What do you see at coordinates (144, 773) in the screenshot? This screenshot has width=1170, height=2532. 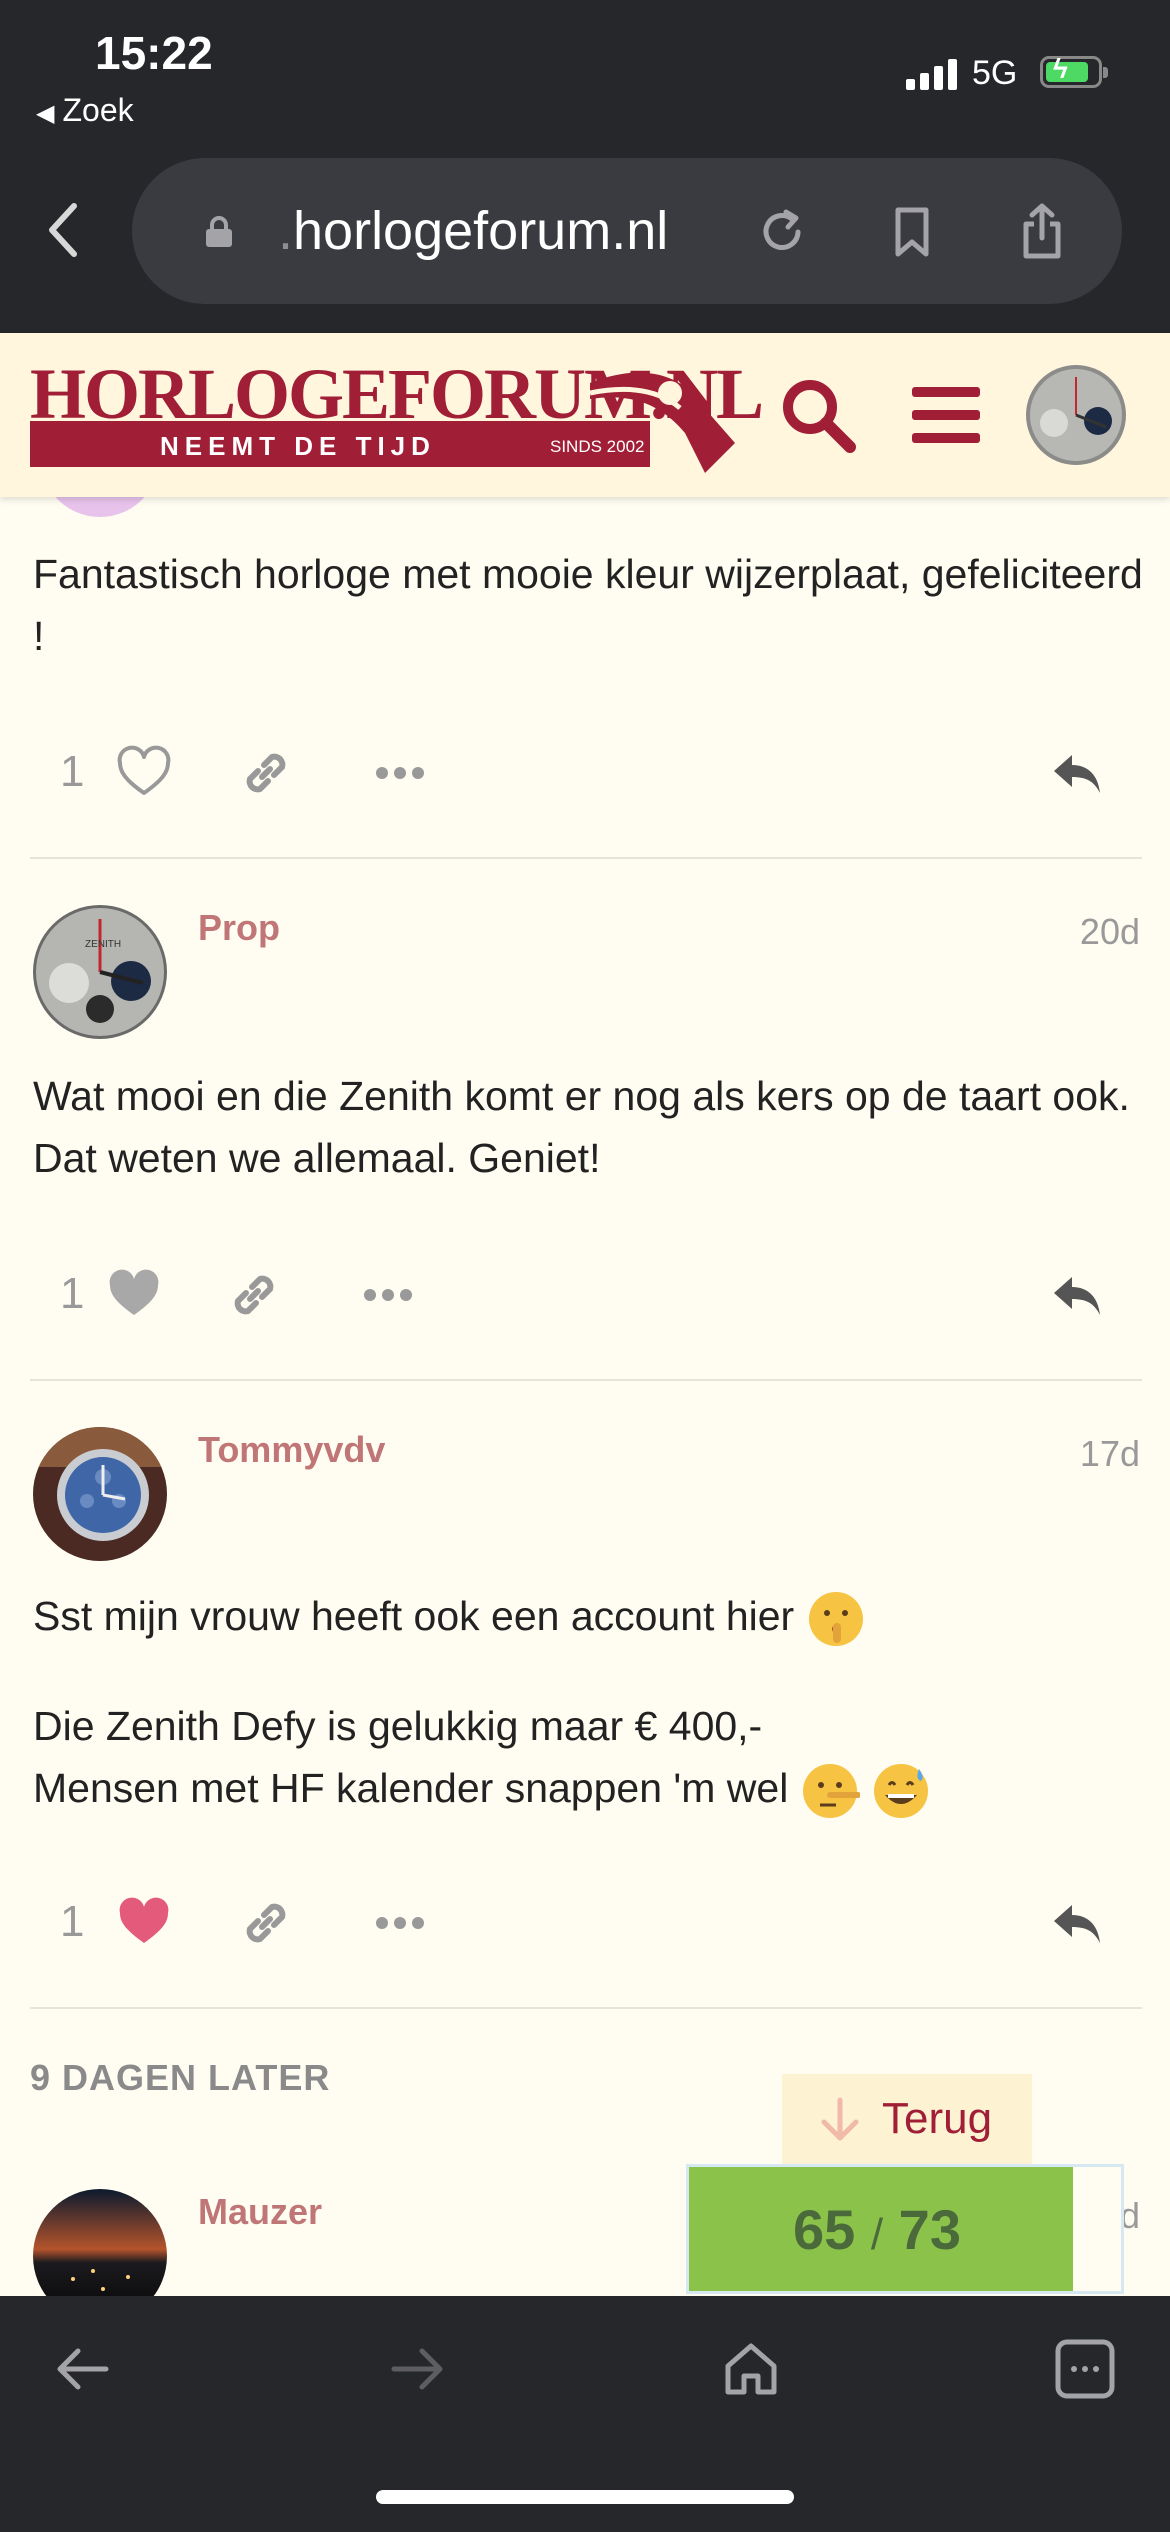 I see `heart-outline-icon` at bounding box center [144, 773].